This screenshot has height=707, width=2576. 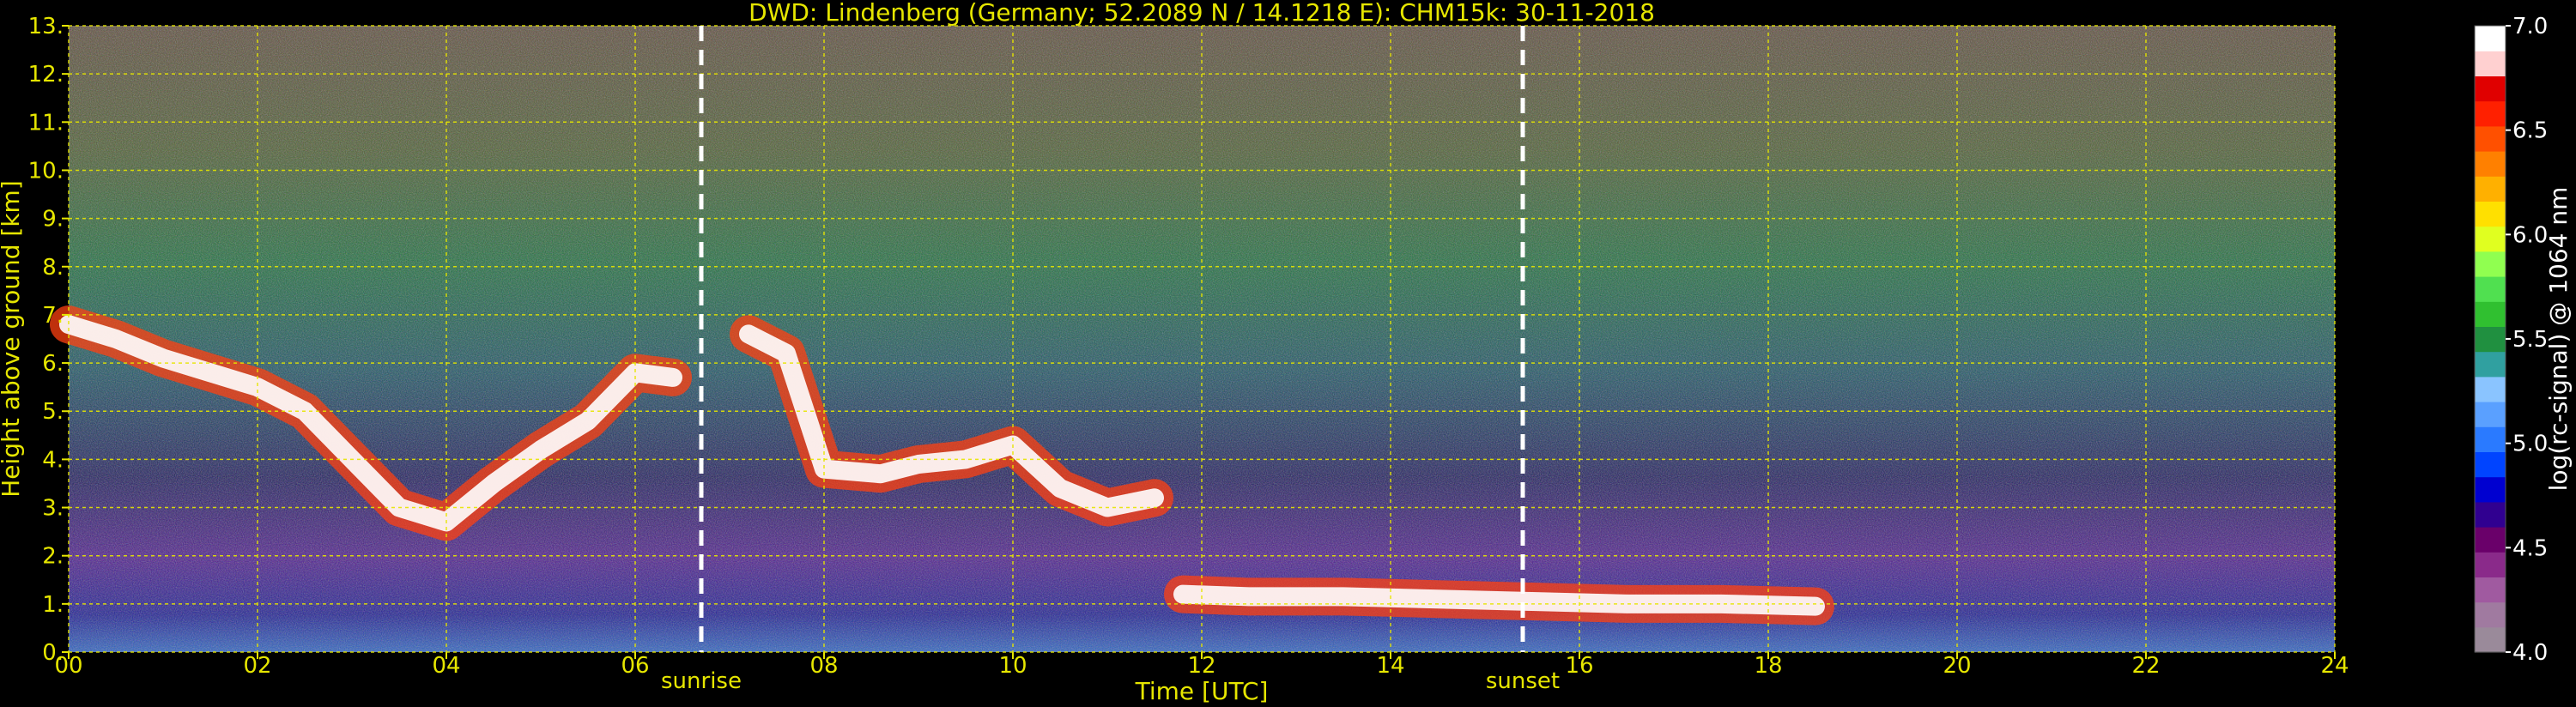 I want to click on colorbar-tick-label: 4.5, so click(x=2530, y=548).